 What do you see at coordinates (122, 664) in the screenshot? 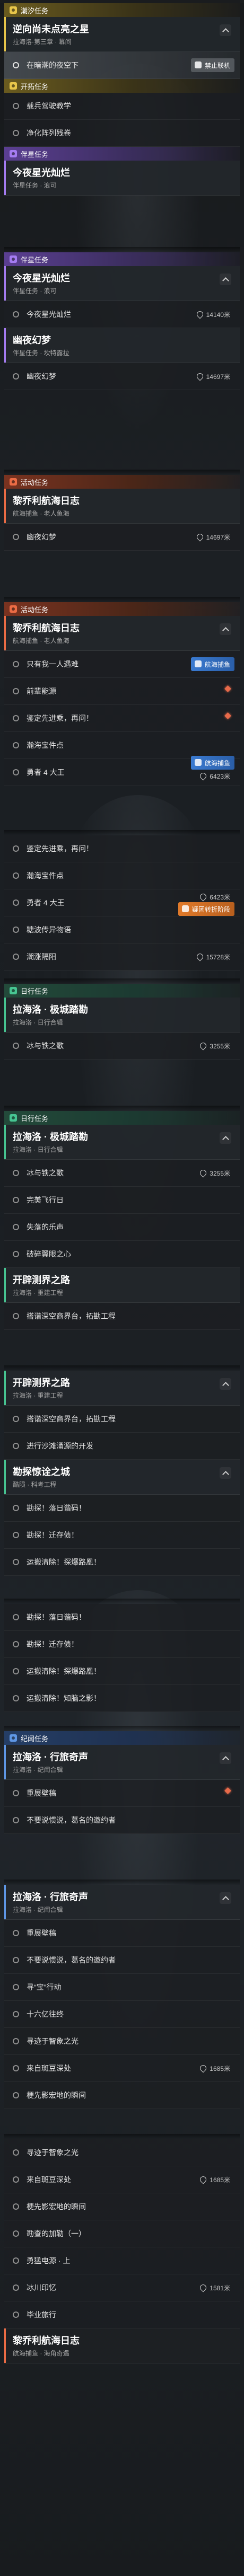
I see `quest-step-item: 只有我一人遇难 航海捕鱼` at bounding box center [122, 664].